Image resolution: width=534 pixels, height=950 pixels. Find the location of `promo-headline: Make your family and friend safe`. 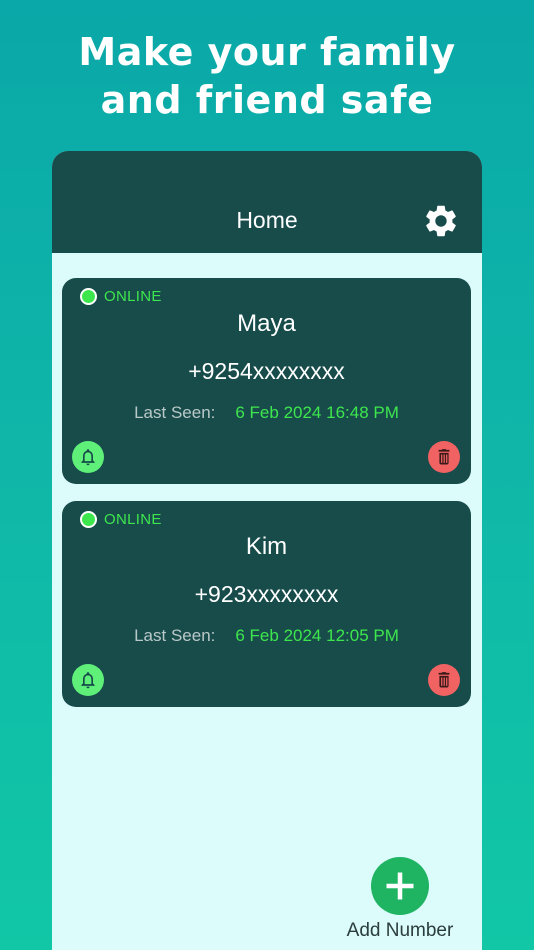

promo-headline: Make your family and friend safe is located at coordinates (267, 76).